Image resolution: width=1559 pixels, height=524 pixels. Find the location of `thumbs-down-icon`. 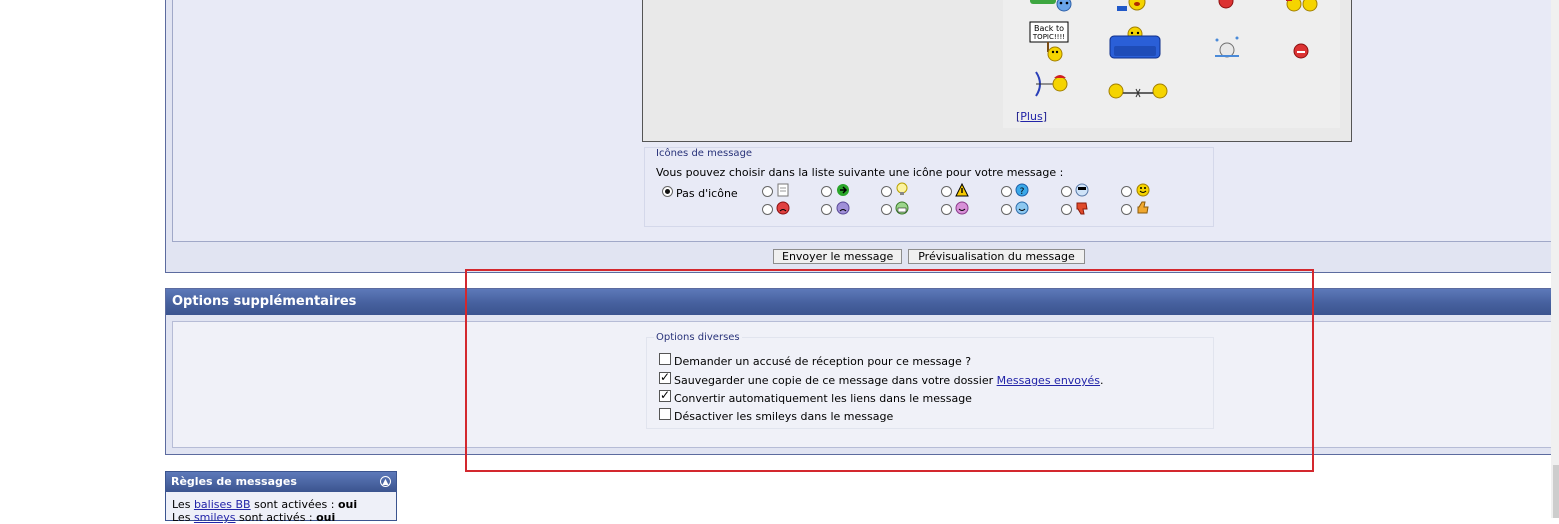

thumbs-down-icon is located at coordinates (1082, 208).